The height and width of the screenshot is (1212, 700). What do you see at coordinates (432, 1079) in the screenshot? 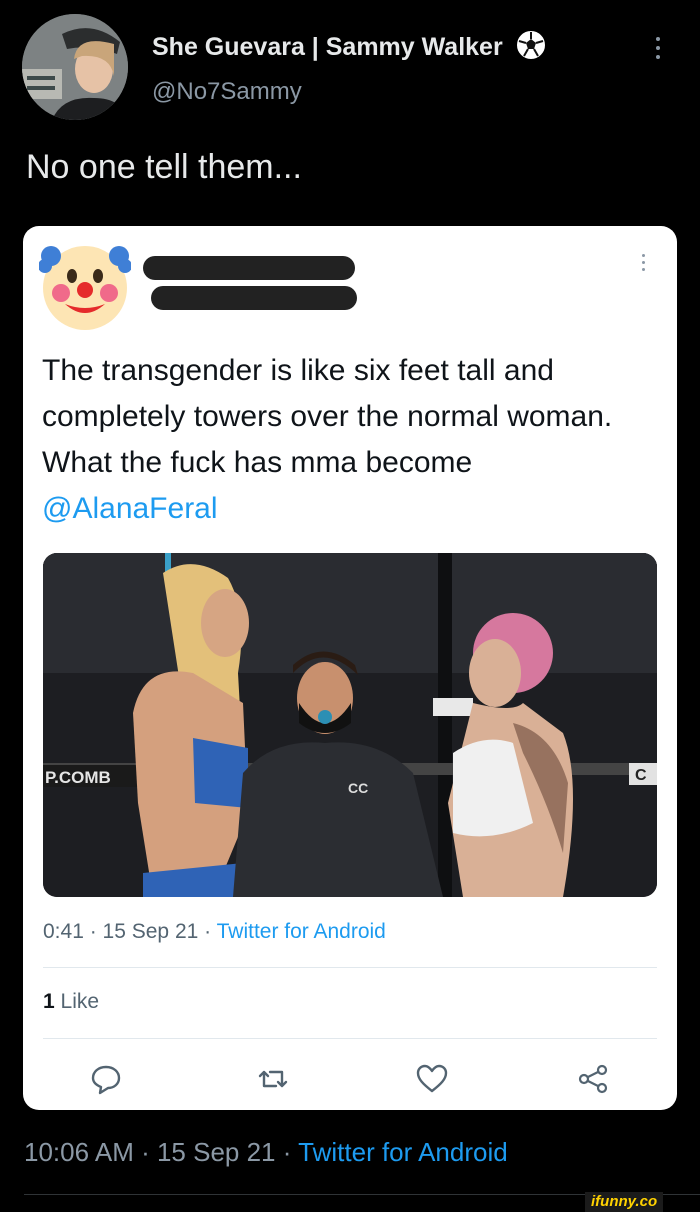
I see `like-icon` at bounding box center [432, 1079].